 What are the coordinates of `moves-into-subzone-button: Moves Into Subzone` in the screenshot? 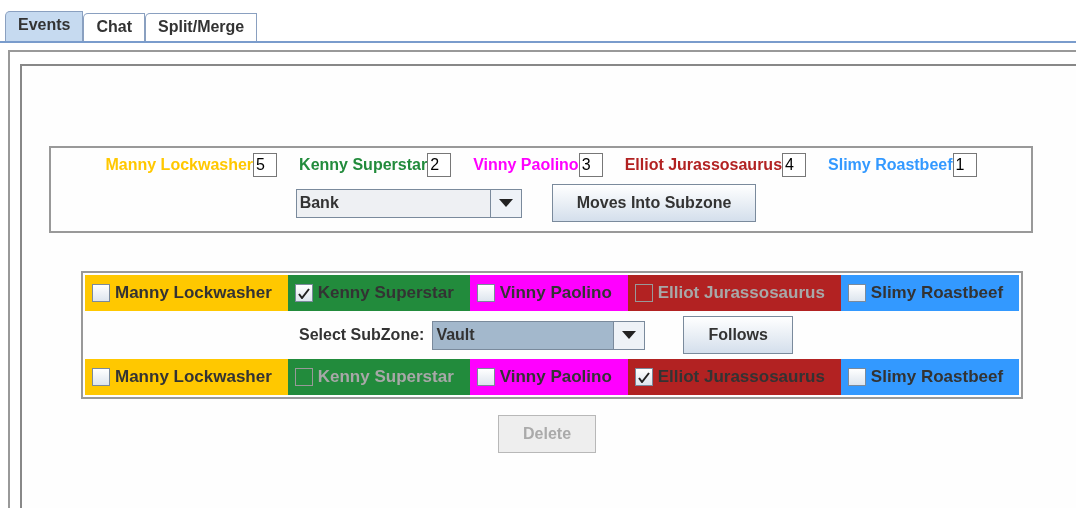 It's located at (654, 203).